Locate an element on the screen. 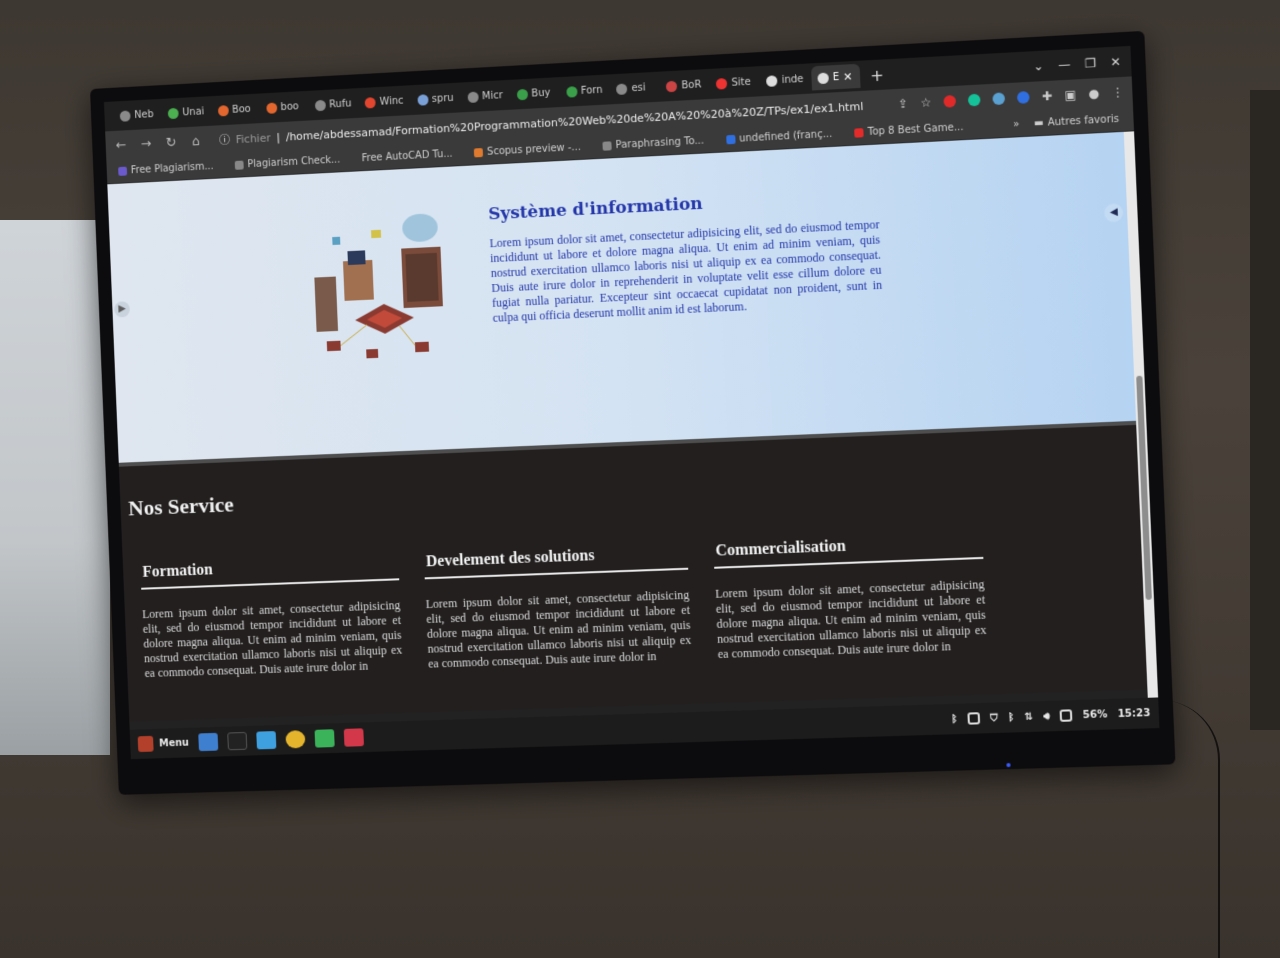 The width and height of the screenshot is (1280, 958). side-panel-icon: ▣ is located at coordinates (1070, 95).